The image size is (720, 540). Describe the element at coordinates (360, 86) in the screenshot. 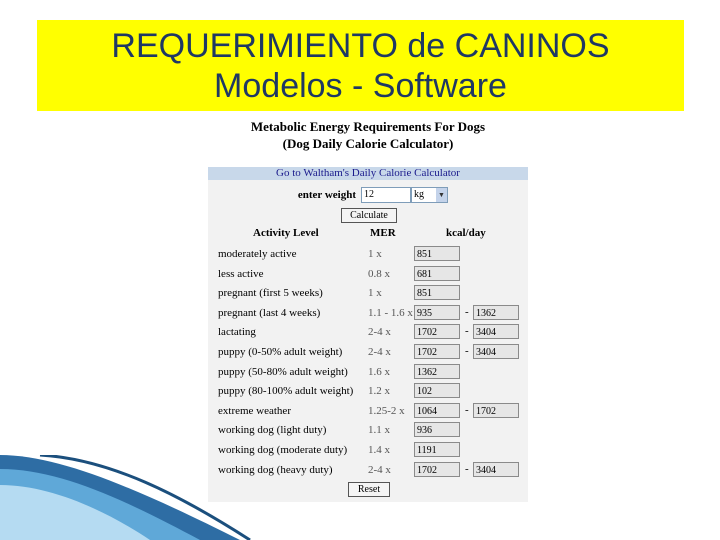

I see `slide-title-line2: Modelos - Software` at that location.